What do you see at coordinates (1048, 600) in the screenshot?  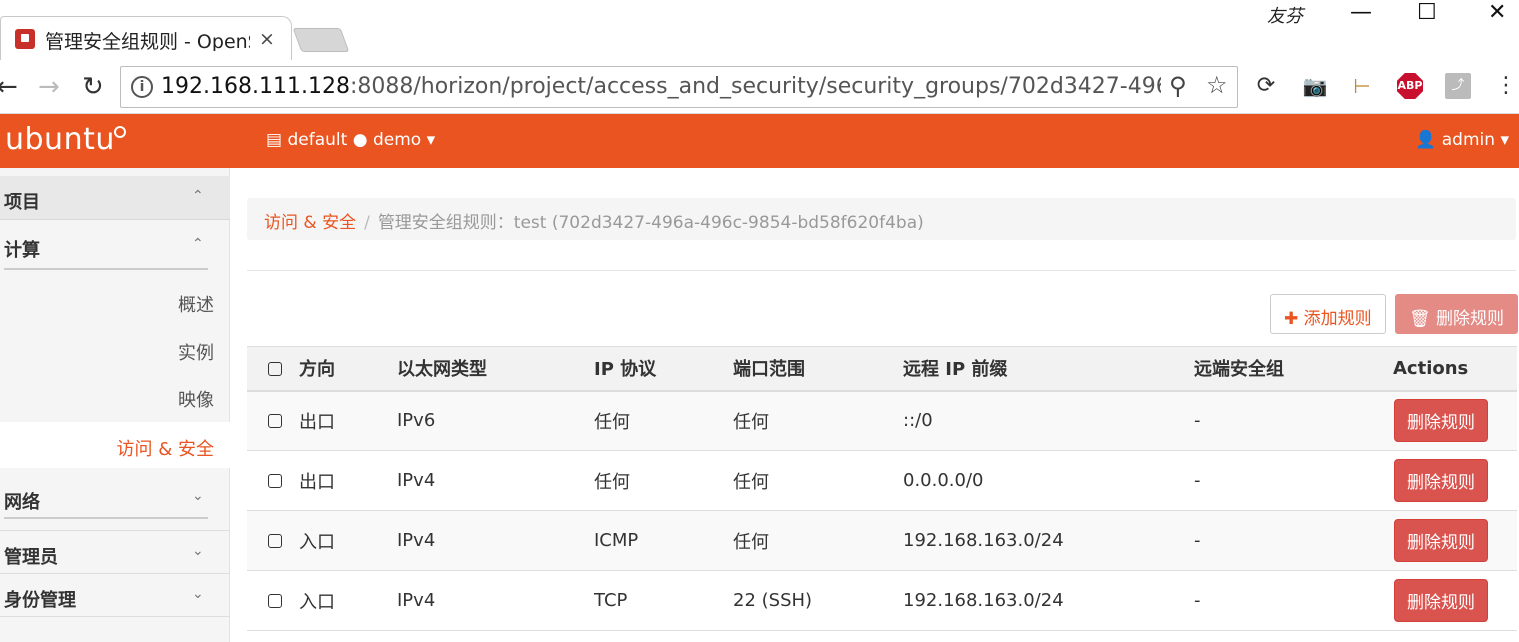 I see `cell-remote-prefix: 192.168.163.0/24` at bounding box center [1048, 600].